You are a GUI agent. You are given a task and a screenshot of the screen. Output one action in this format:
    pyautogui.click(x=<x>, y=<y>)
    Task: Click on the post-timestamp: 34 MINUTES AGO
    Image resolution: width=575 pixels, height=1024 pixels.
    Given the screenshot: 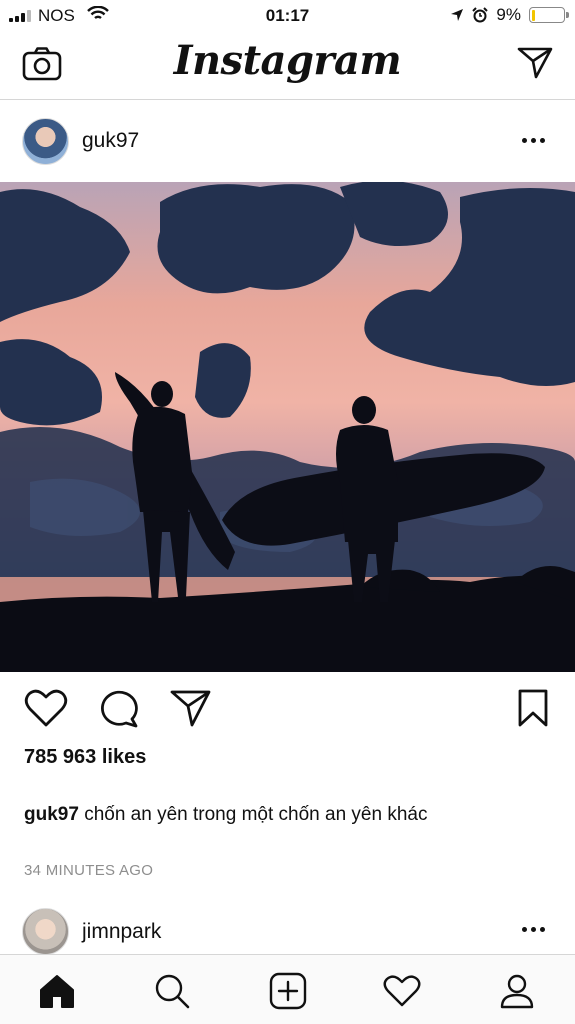 What is the action you would take?
    pyautogui.click(x=89, y=870)
    